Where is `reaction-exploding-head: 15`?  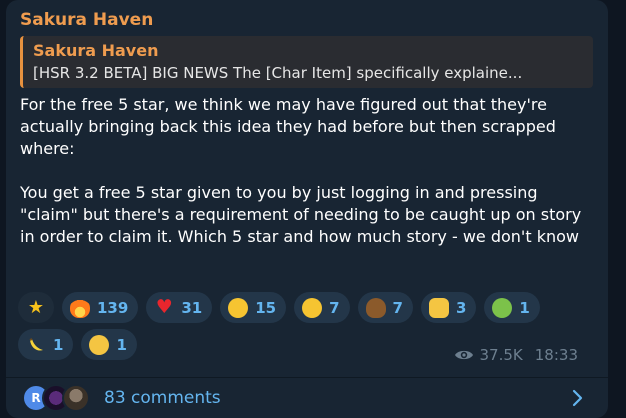
reaction-exploding-head: 15 is located at coordinates (253, 307).